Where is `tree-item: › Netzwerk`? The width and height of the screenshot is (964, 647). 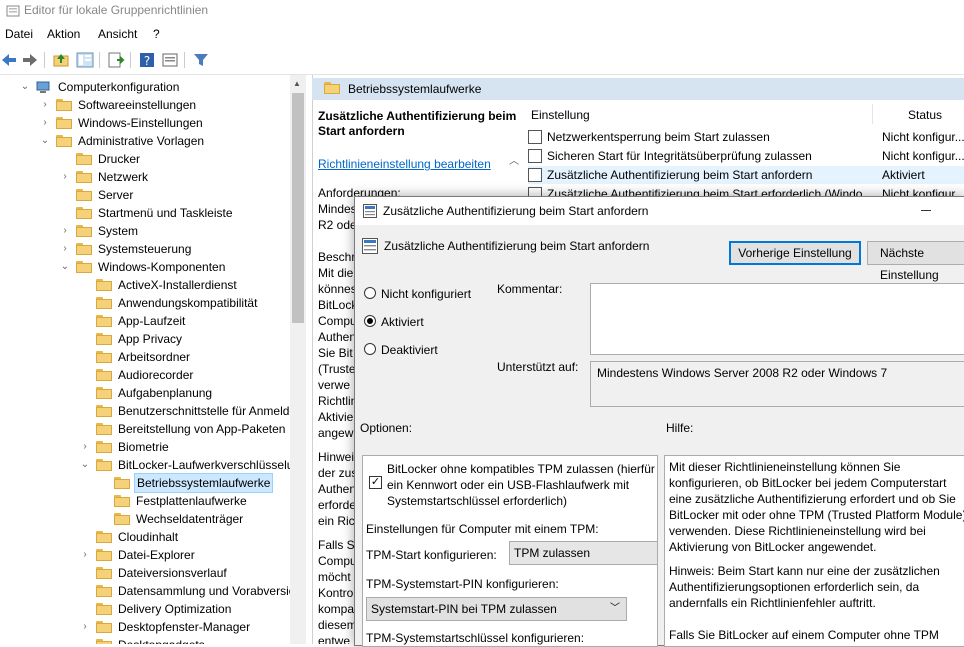
tree-item: › Netzwerk is located at coordinates (145, 177).